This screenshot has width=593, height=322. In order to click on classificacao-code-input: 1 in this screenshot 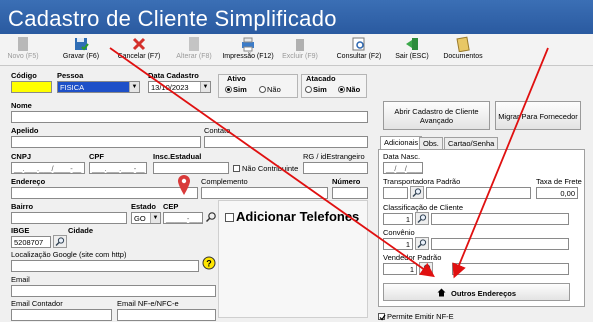, I will do `click(398, 219)`.